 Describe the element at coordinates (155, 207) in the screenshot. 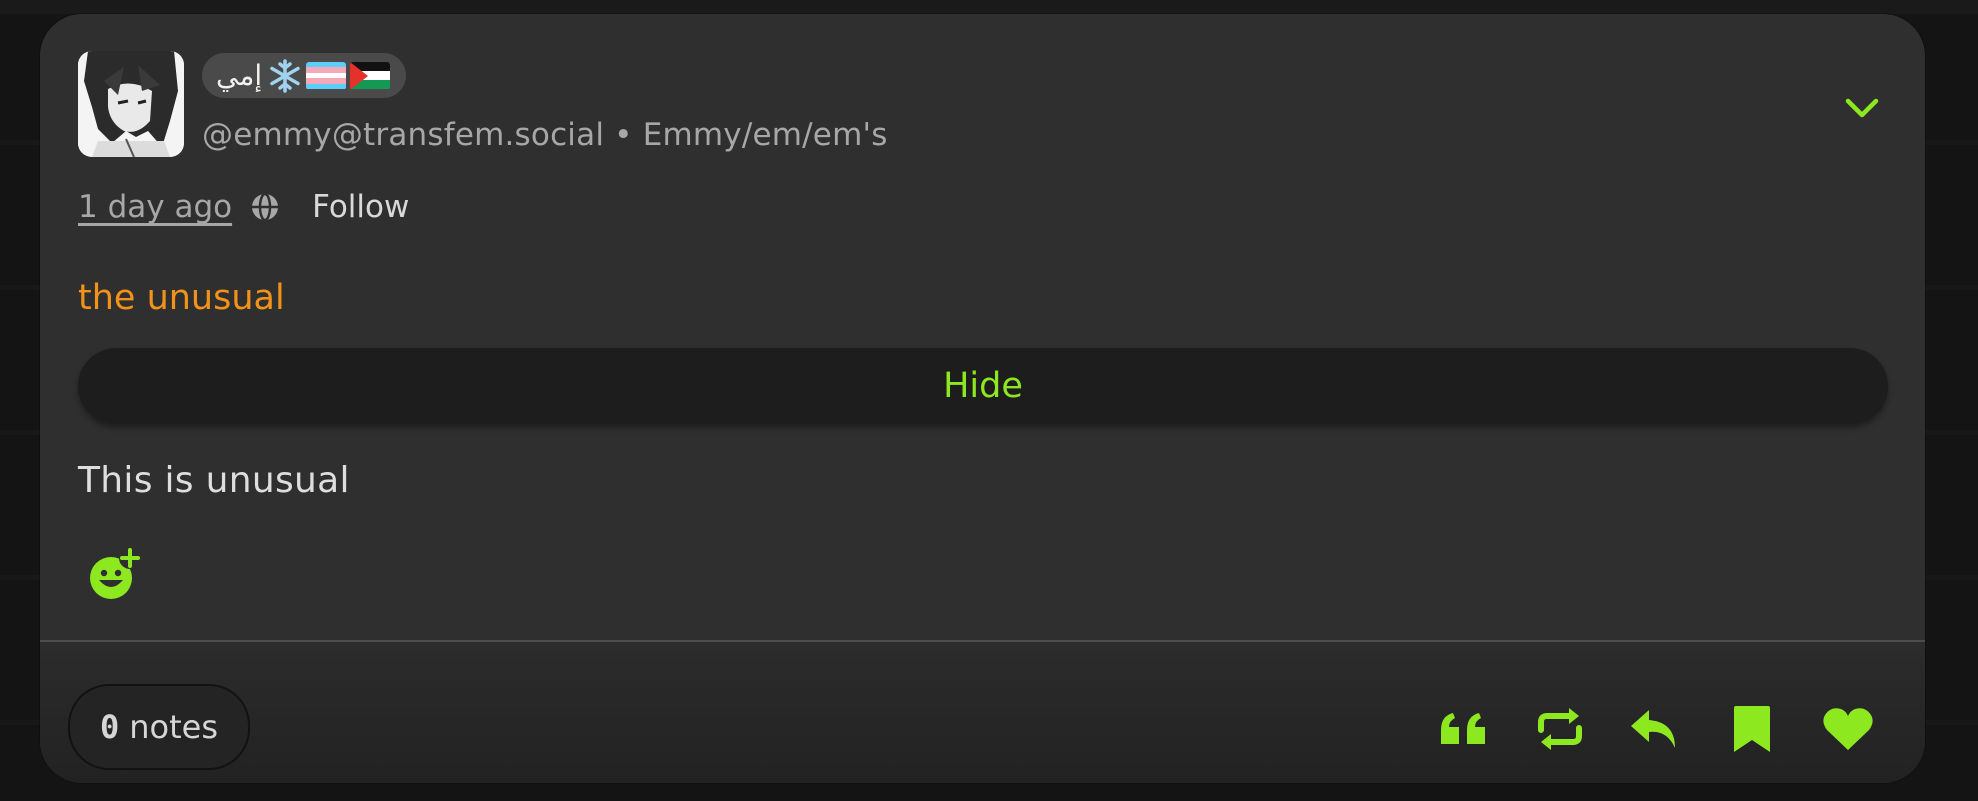

I see `post-timestamp: 1 day ago` at that location.